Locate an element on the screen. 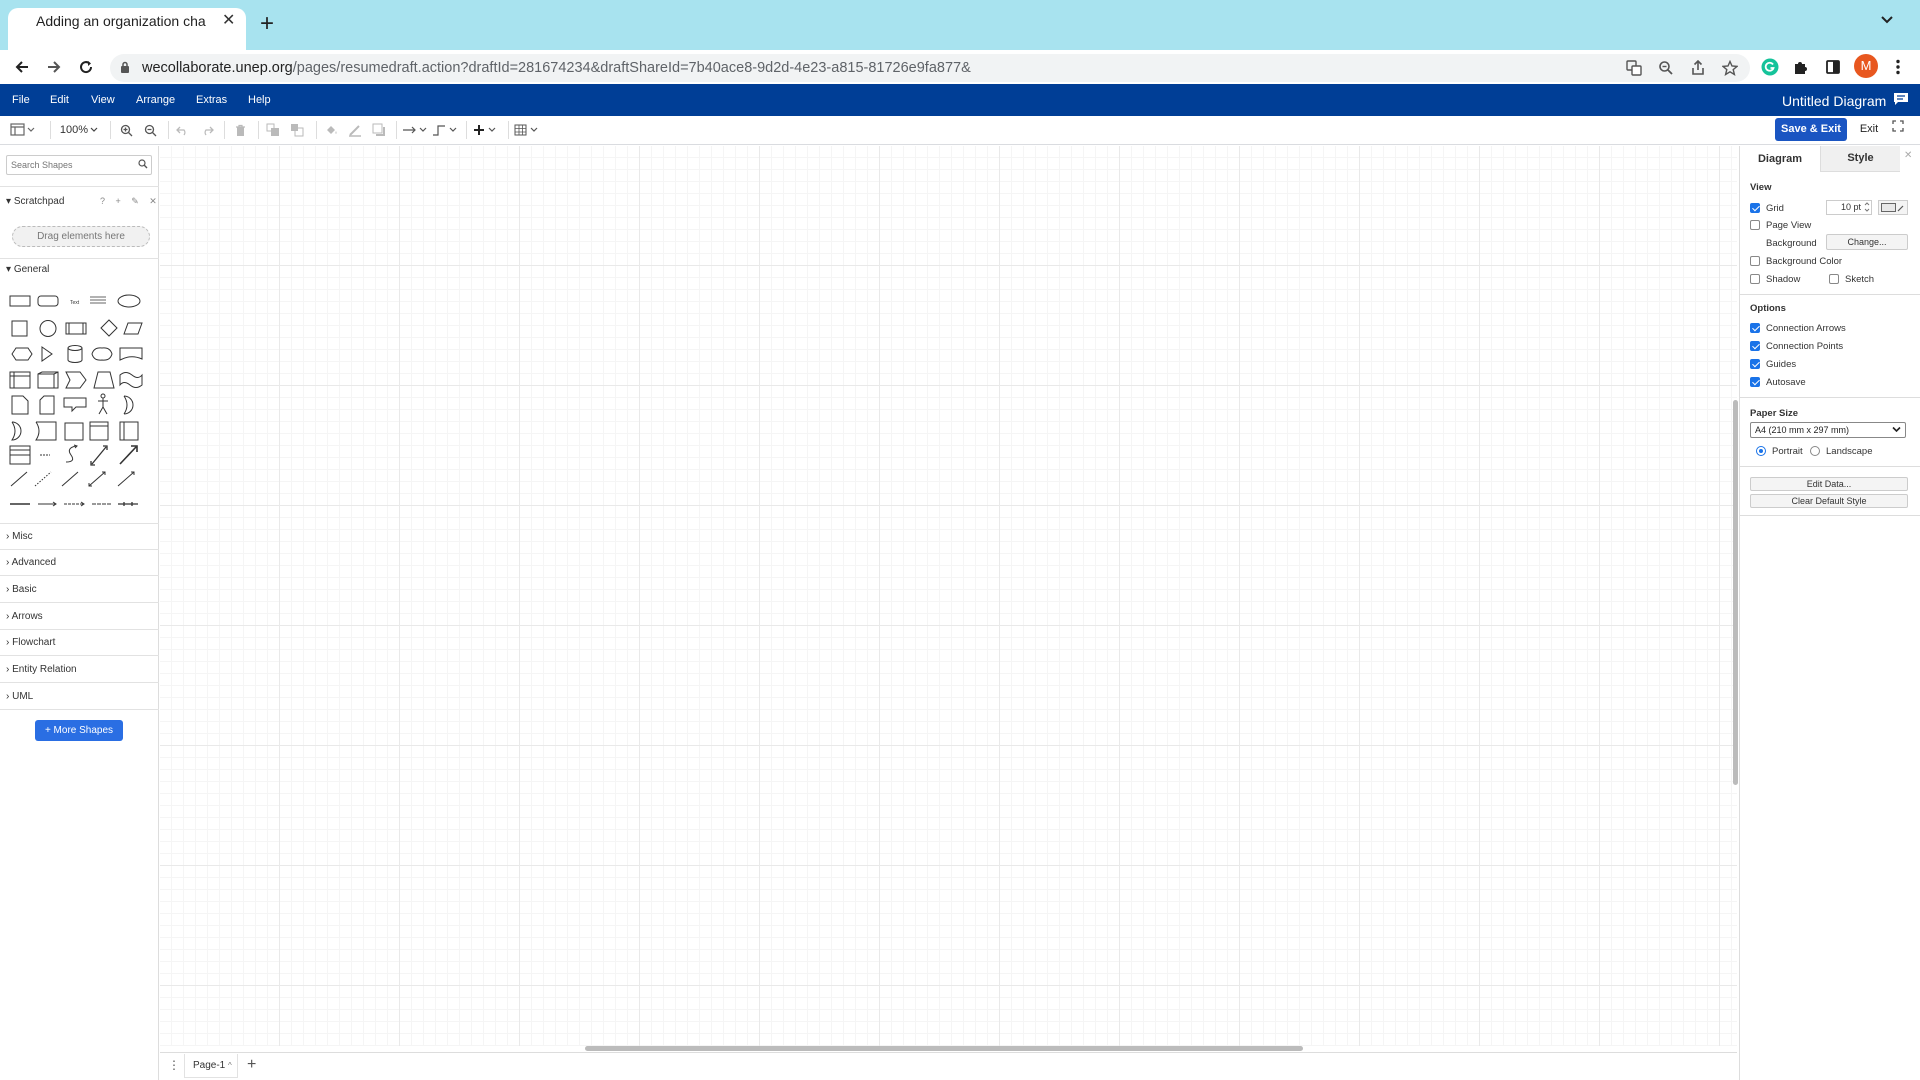 Image resolution: width=1920 pixels, height=1080 pixels. svg-text: Text is located at coordinates (75, 303).